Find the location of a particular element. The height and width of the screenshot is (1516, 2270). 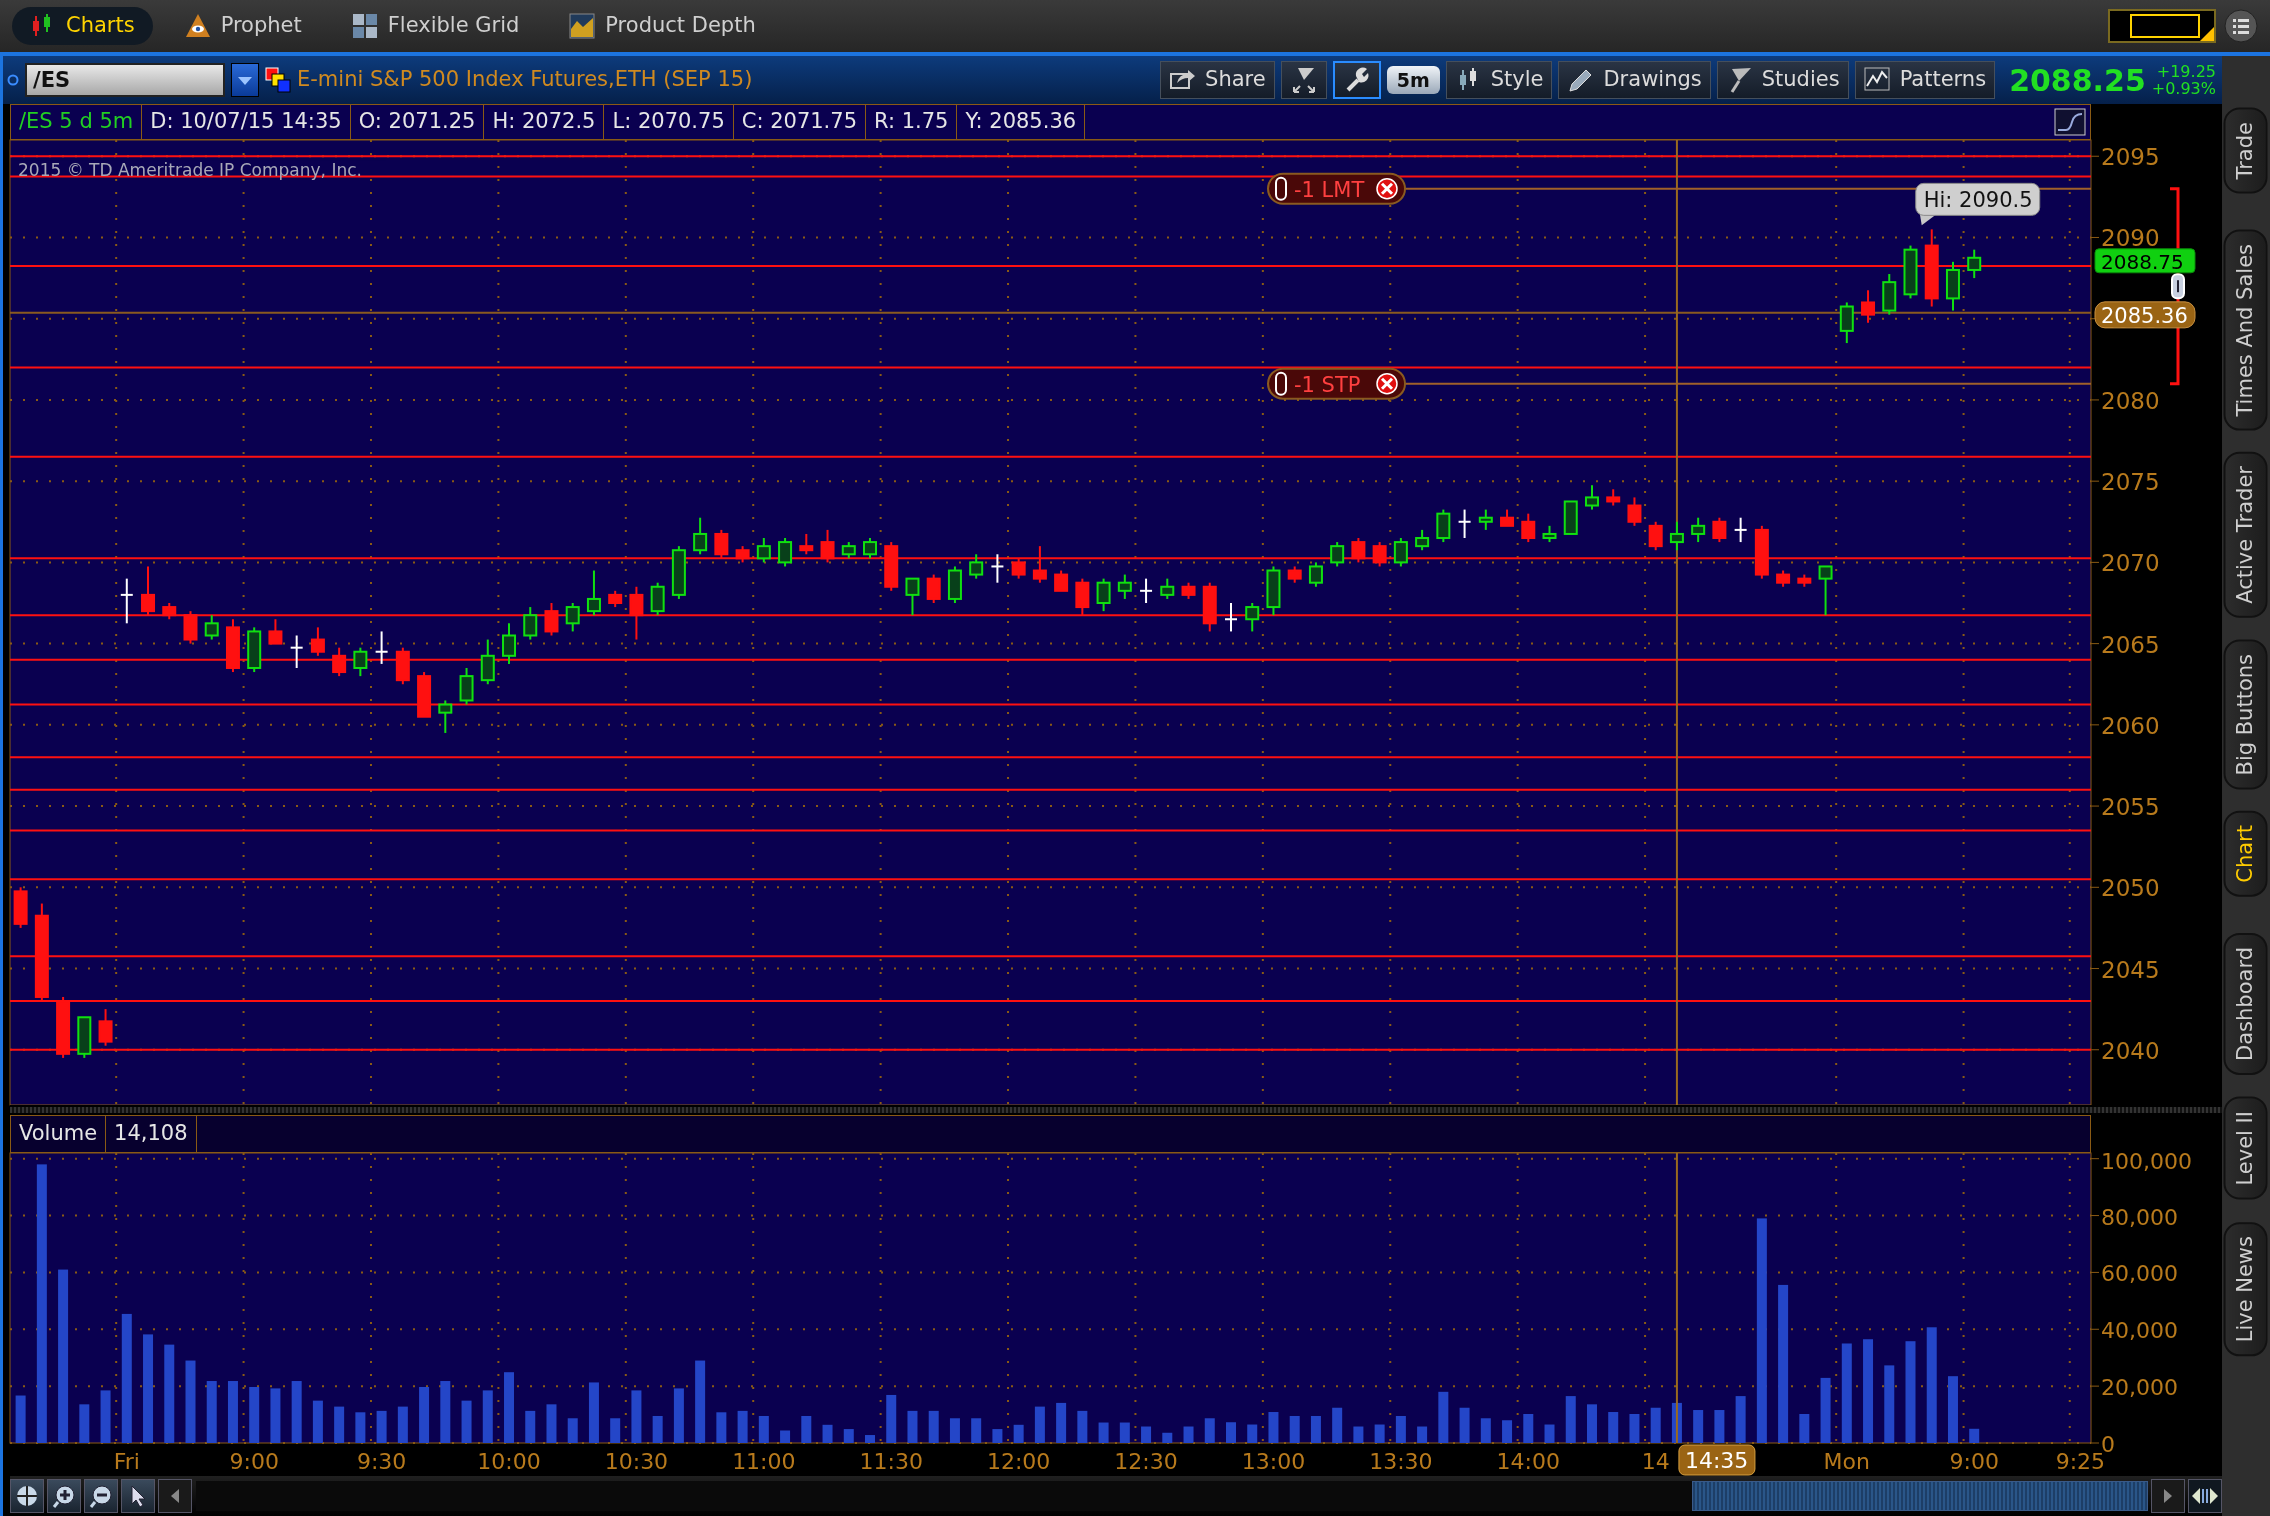

axis-label: 11:00 is located at coordinates (764, 1461).